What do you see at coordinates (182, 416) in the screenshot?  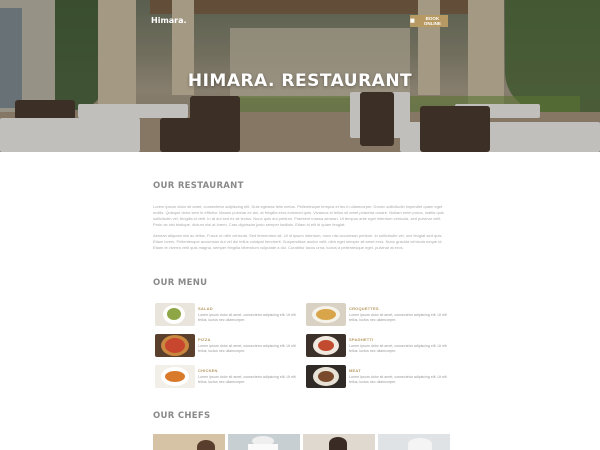 I see `section-title-chefs: OUR CHEFS` at bounding box center [182, 416].